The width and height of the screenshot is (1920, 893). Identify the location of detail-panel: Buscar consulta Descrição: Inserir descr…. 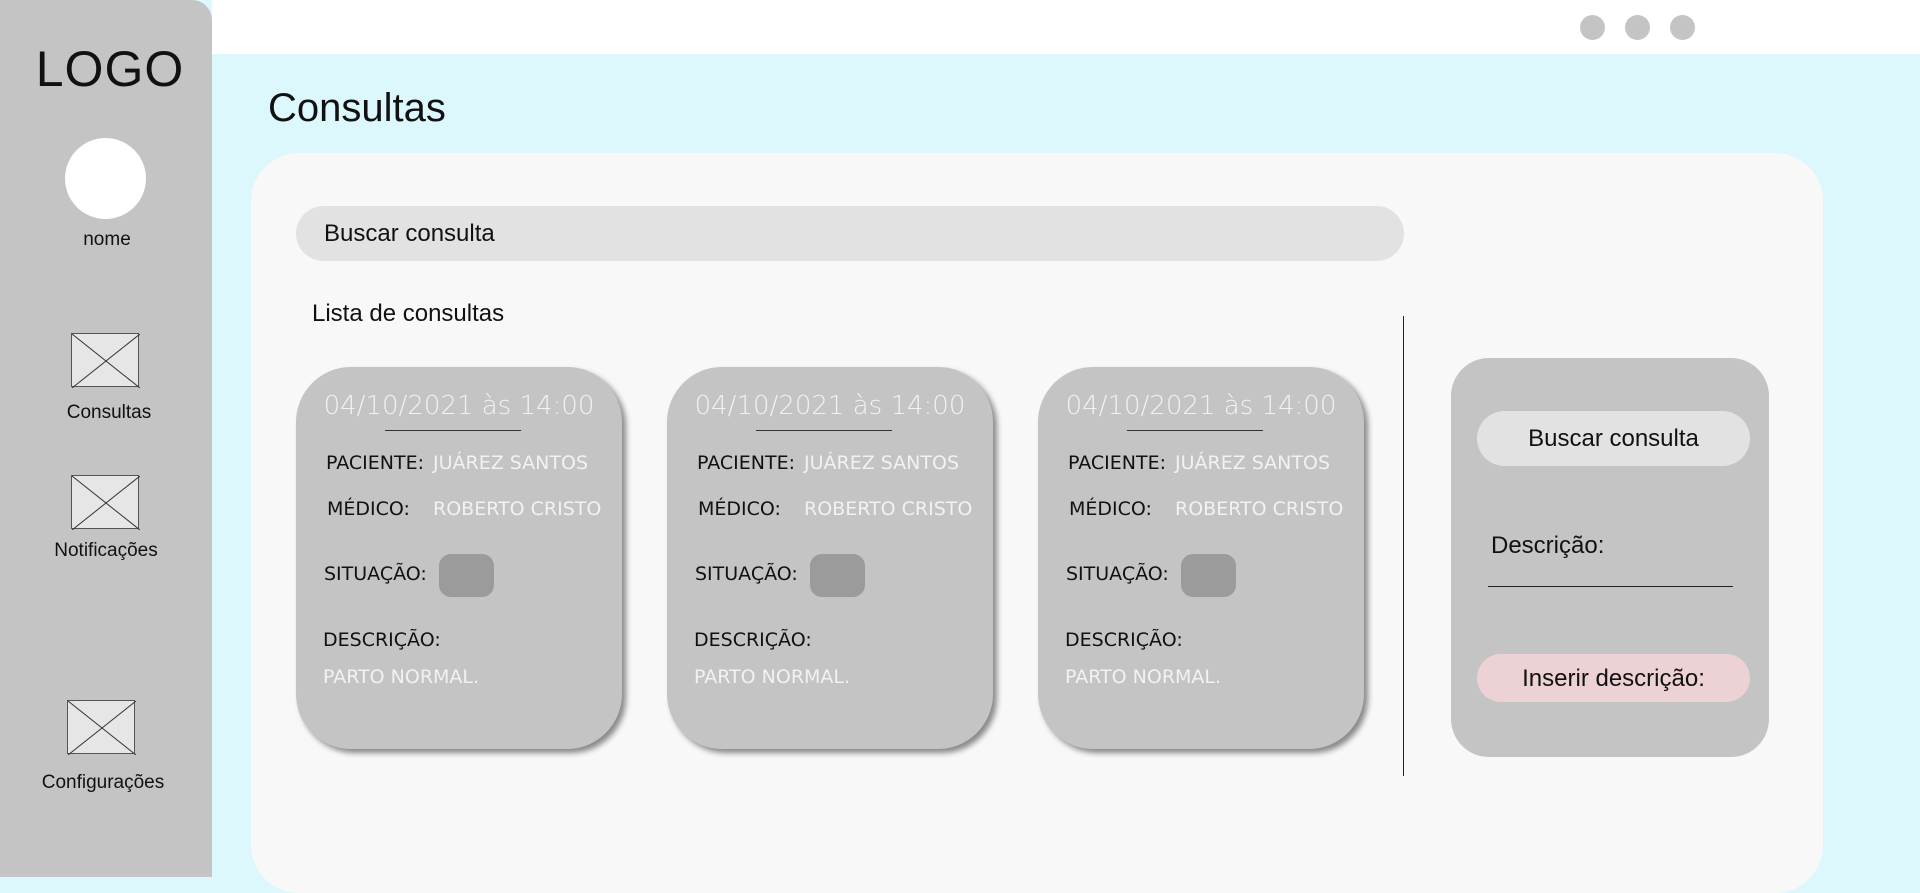
(1610, 557).